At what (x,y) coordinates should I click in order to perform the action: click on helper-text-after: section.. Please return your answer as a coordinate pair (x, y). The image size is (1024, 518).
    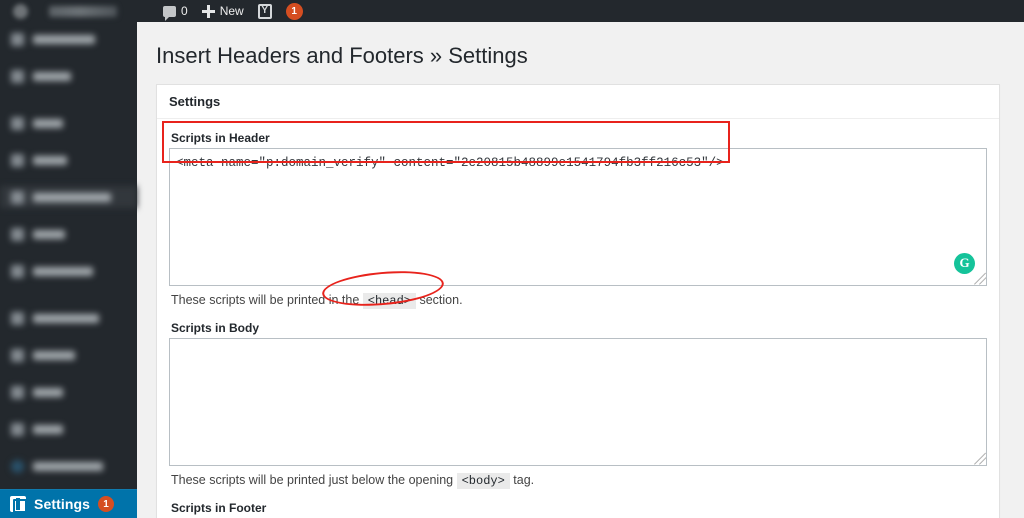
    Looking at the image, I should click on (441, 299).